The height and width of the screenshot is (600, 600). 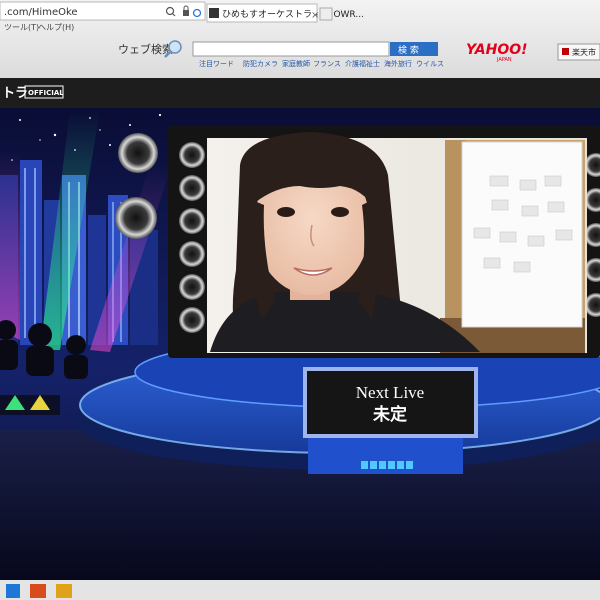 What do you see at coordinates (584, 52) in the screenshot?
I see `rakuten-label: 楽天市` at bounding box center [584, 52].